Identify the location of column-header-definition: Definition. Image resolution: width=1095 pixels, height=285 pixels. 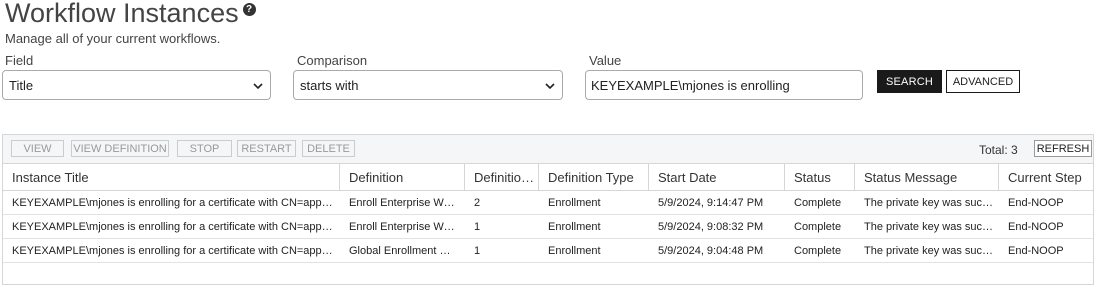
(402, 177).